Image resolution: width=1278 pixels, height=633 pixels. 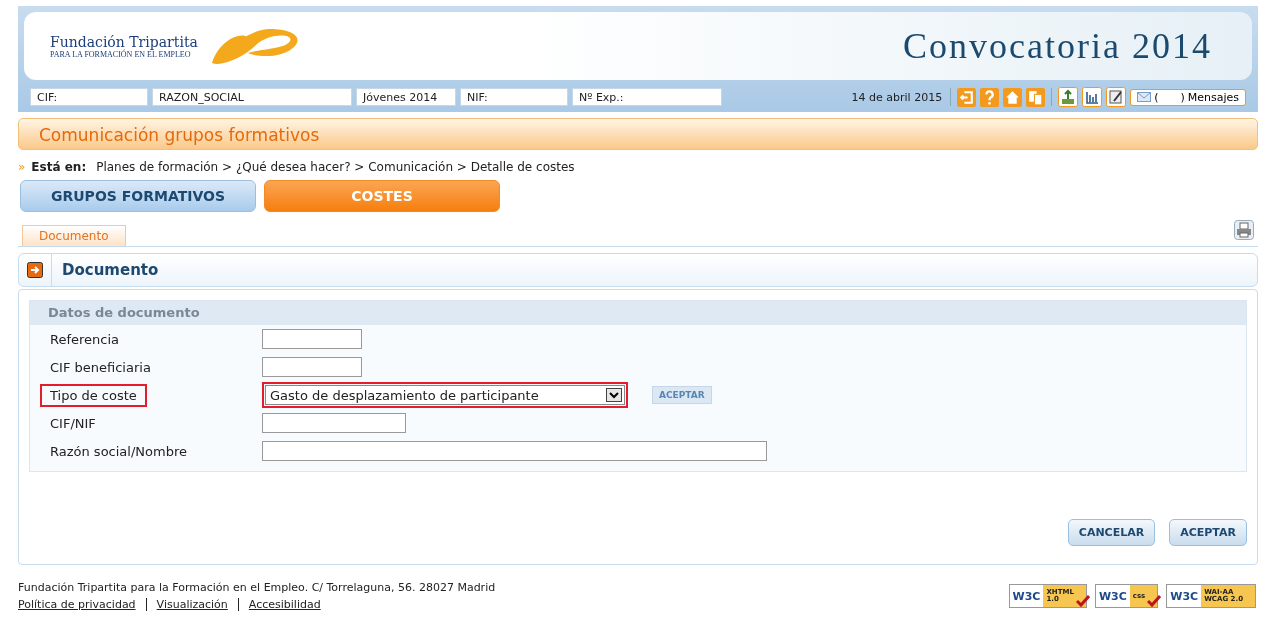 I want to click on field-label: Referencia, so click(x=85, y=339).